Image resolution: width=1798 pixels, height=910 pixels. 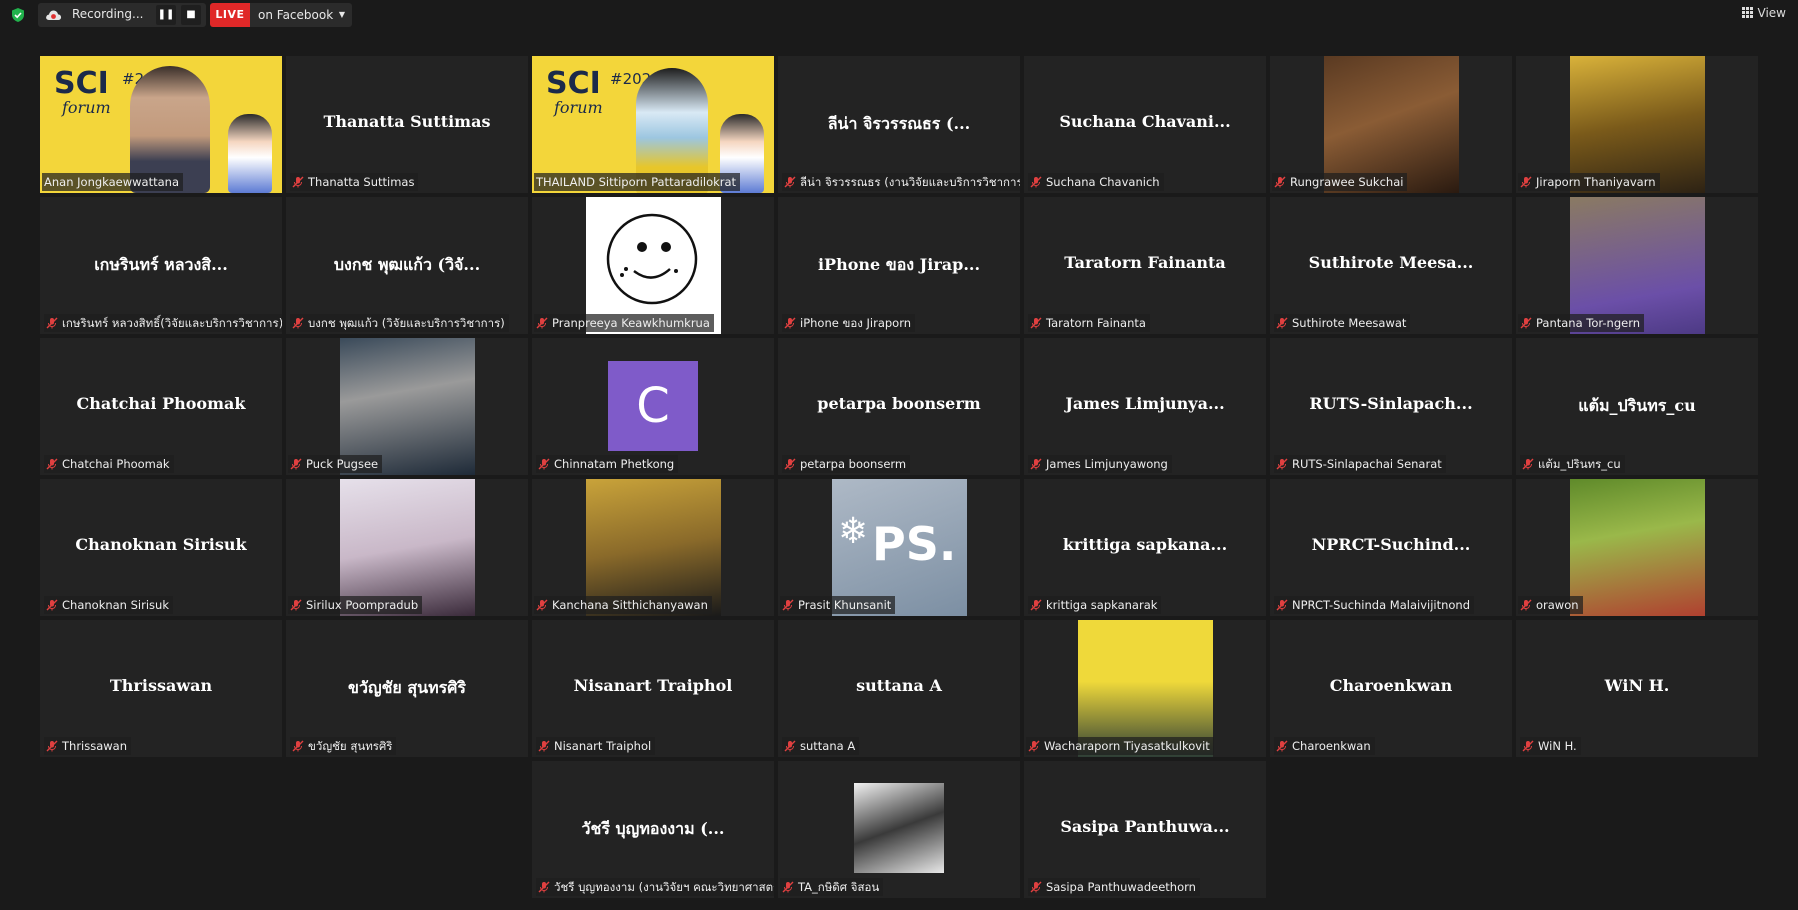 I want to click on pause-recording-button: ❚❚, so click(x=166, y=15).